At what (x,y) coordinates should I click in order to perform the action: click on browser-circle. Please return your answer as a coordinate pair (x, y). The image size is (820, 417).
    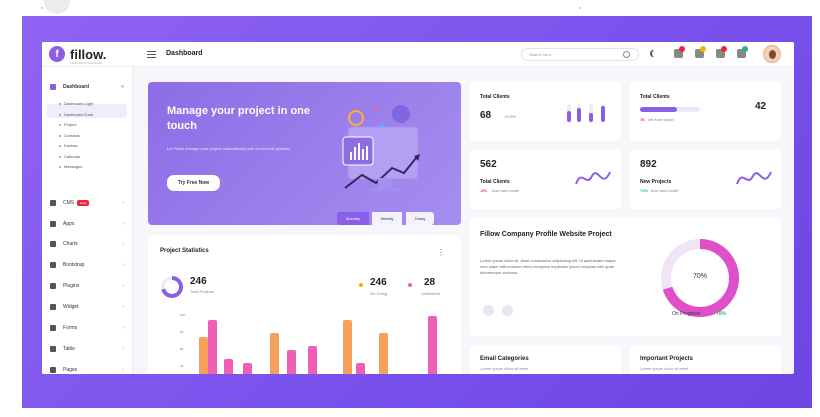
    Looking at the image, I should click on (57, 7).